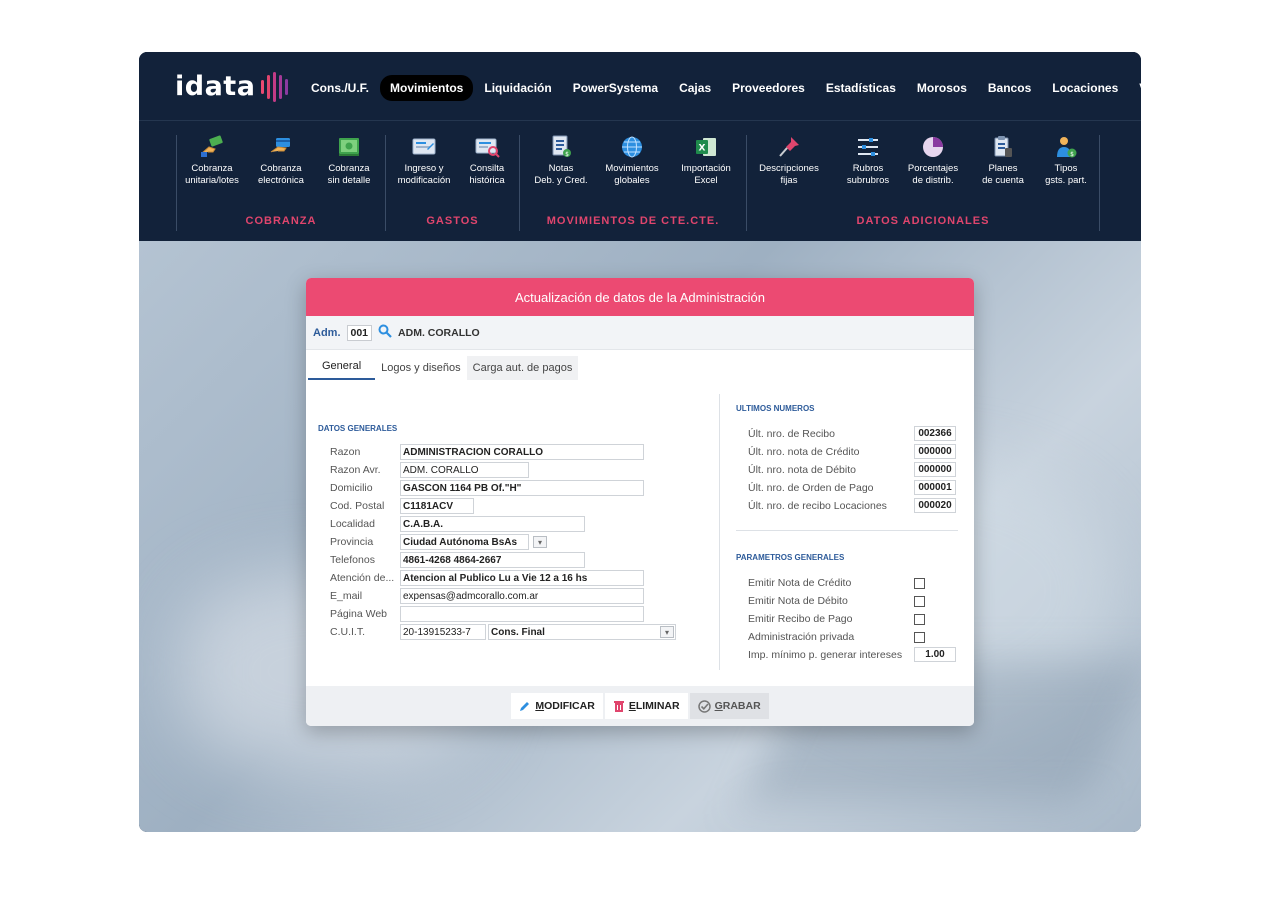  I want to click on administracion-privada-row: Administración privada, so click(801, 637).